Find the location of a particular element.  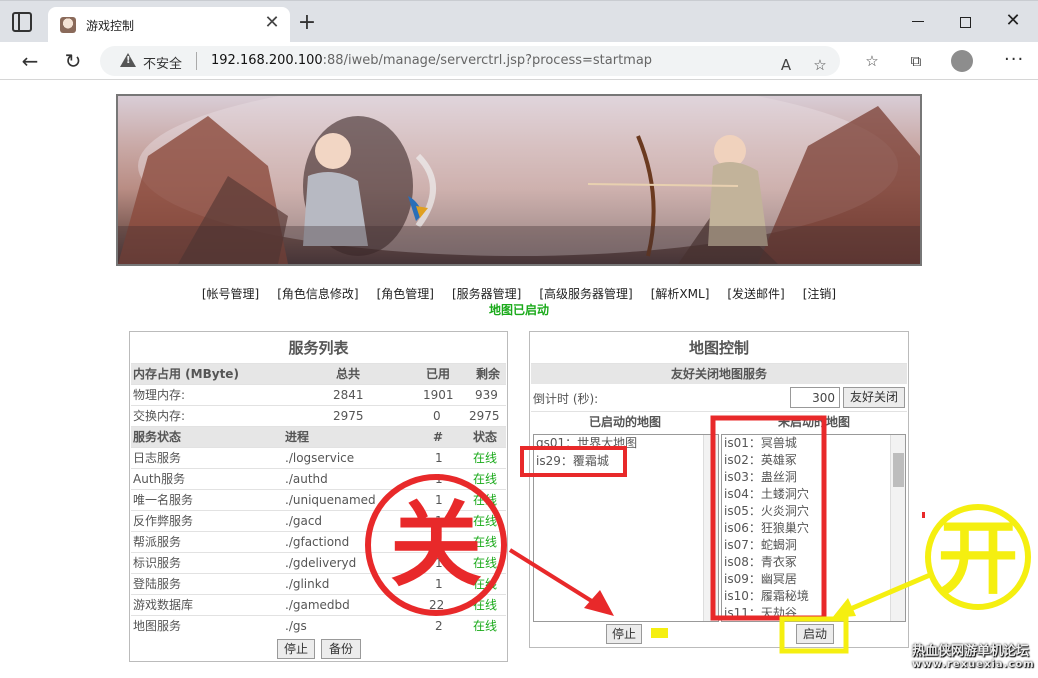

service-process: ./gfactiond is located at coordinates (317, 542).